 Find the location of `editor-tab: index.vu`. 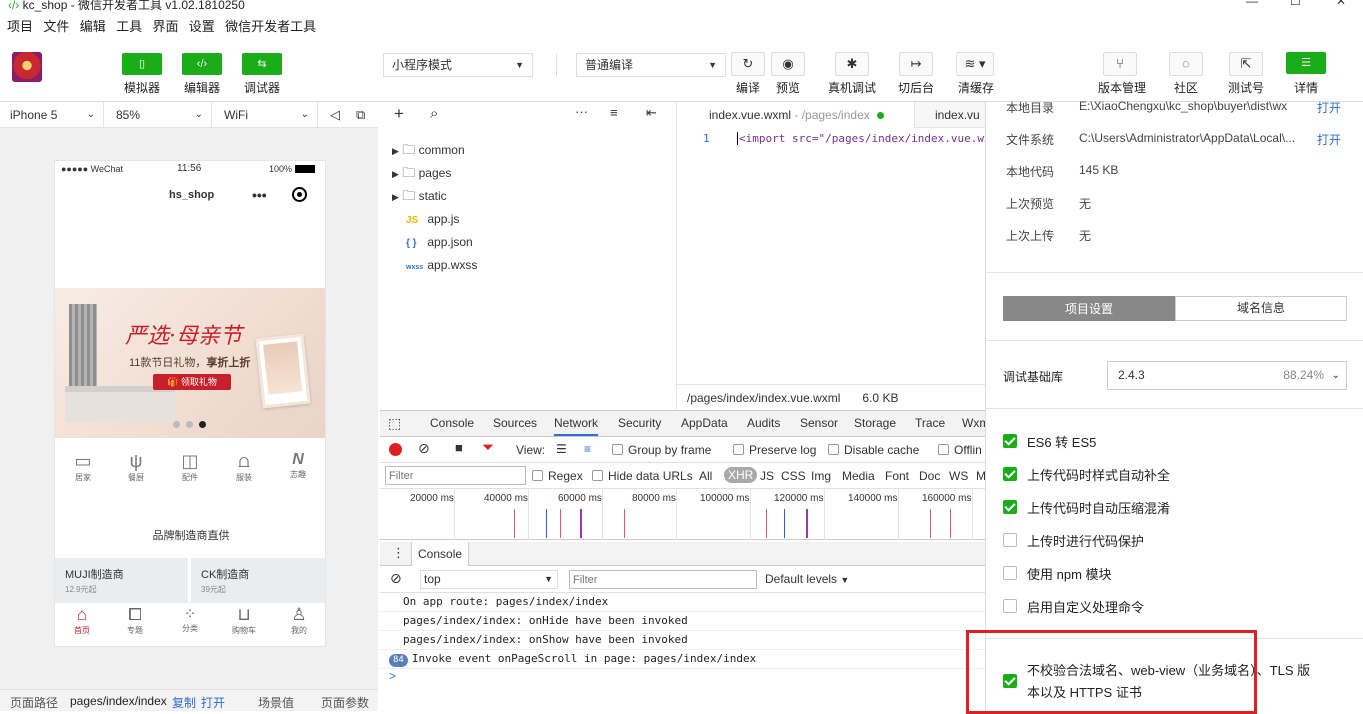

editor-tab: index.vu is located at coordinates (957, 115).